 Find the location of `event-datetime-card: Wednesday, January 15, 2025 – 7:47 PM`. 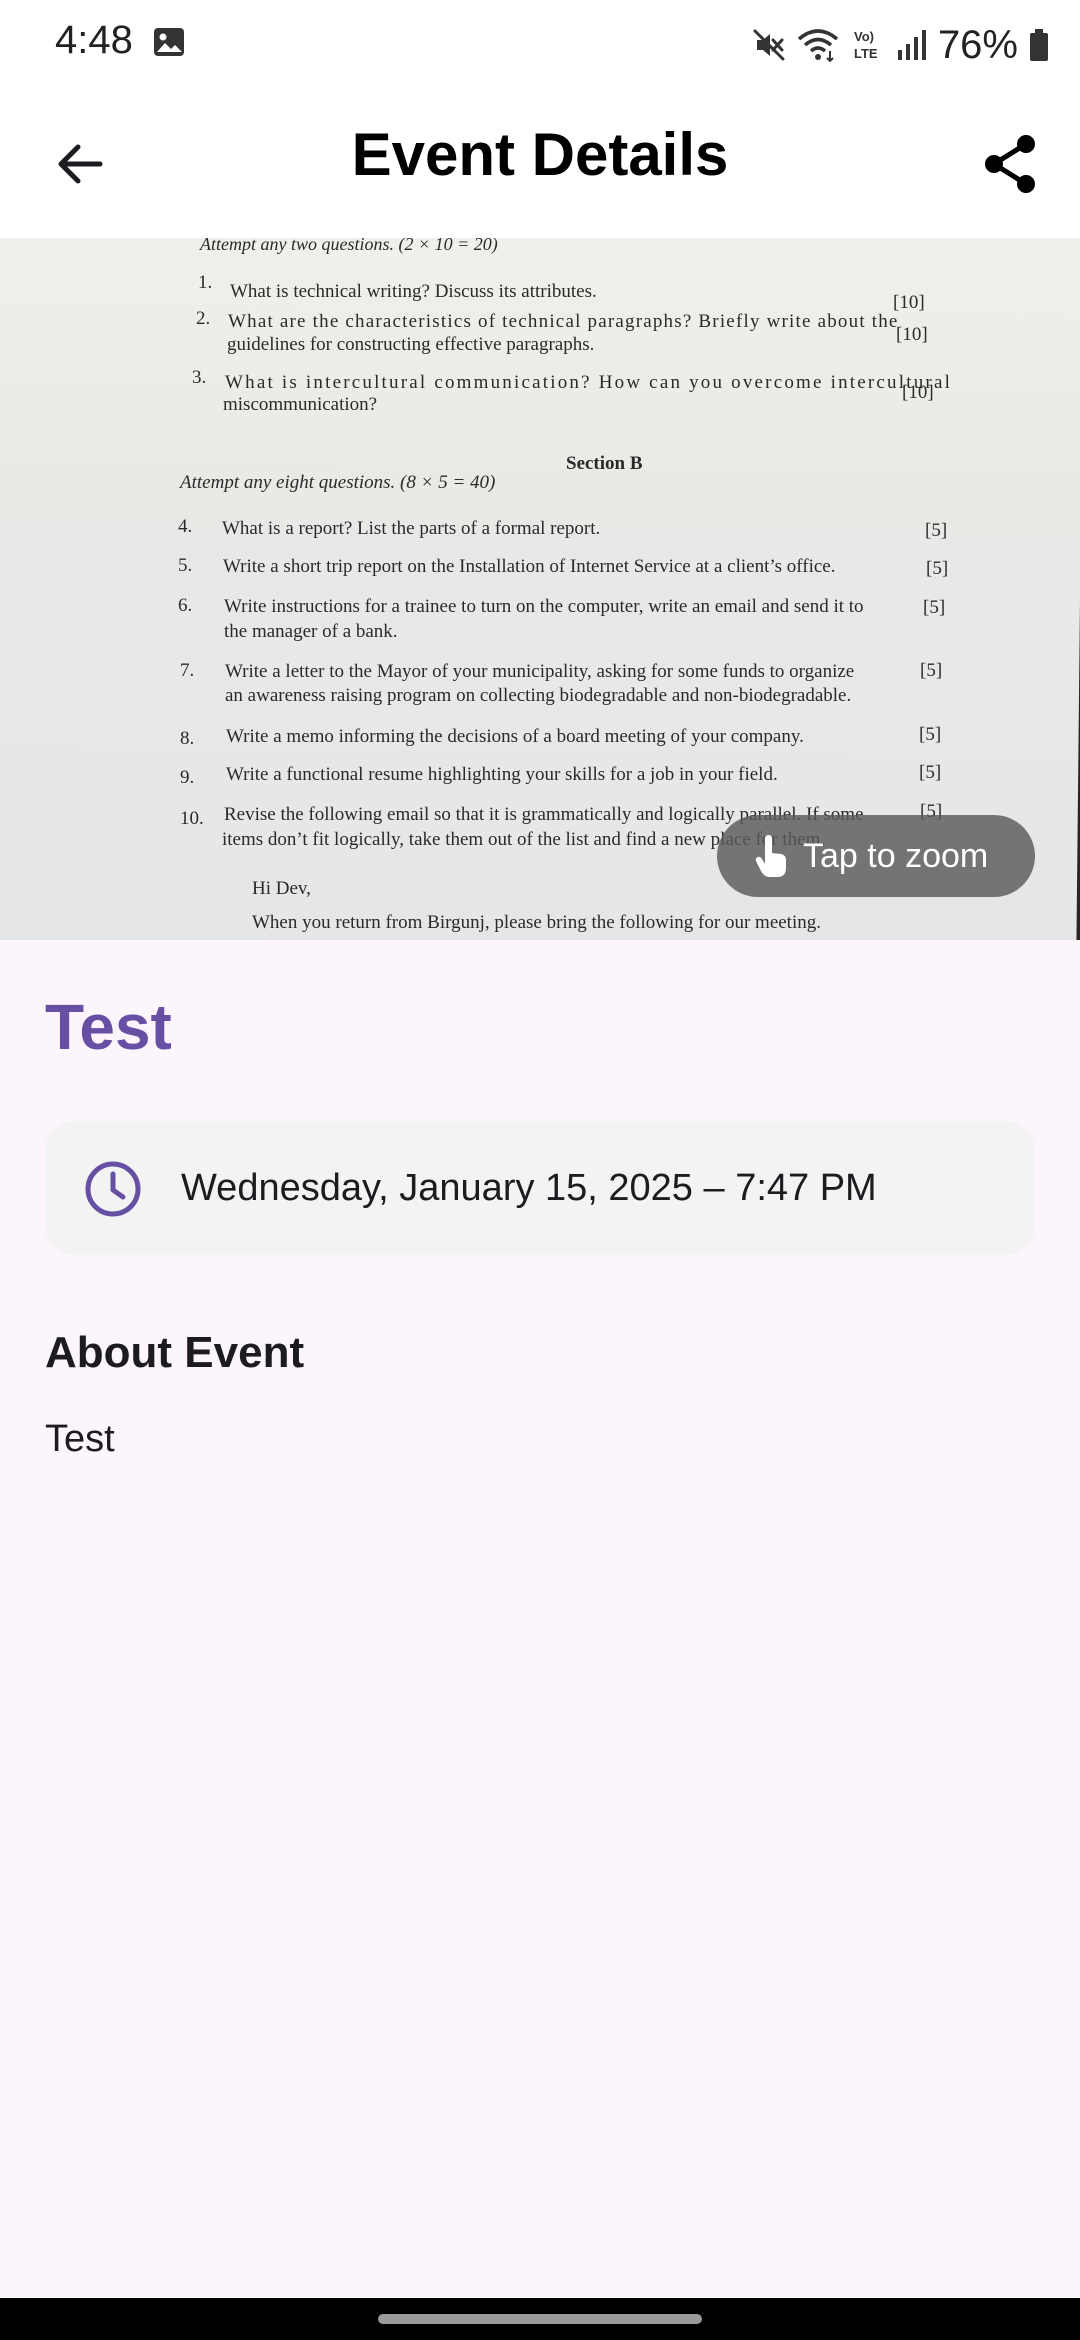

event-datetime-card: Wednesday, January 15, 2025 – 7:47 PM is located at coordinates (540, 1188).